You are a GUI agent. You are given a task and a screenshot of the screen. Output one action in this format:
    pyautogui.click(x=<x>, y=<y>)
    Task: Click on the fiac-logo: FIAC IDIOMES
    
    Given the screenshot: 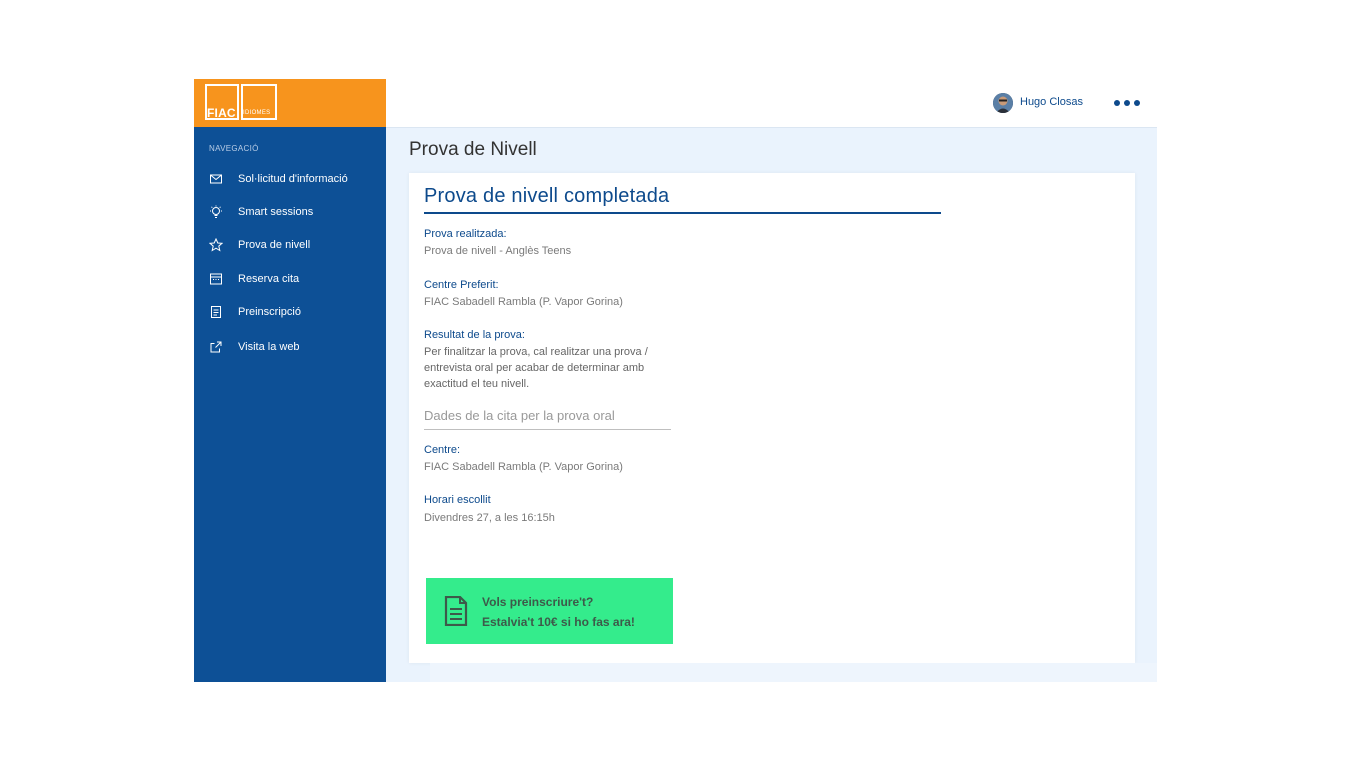 What is the action you would take?
    pyautogui.click(x=241, y=103)
    